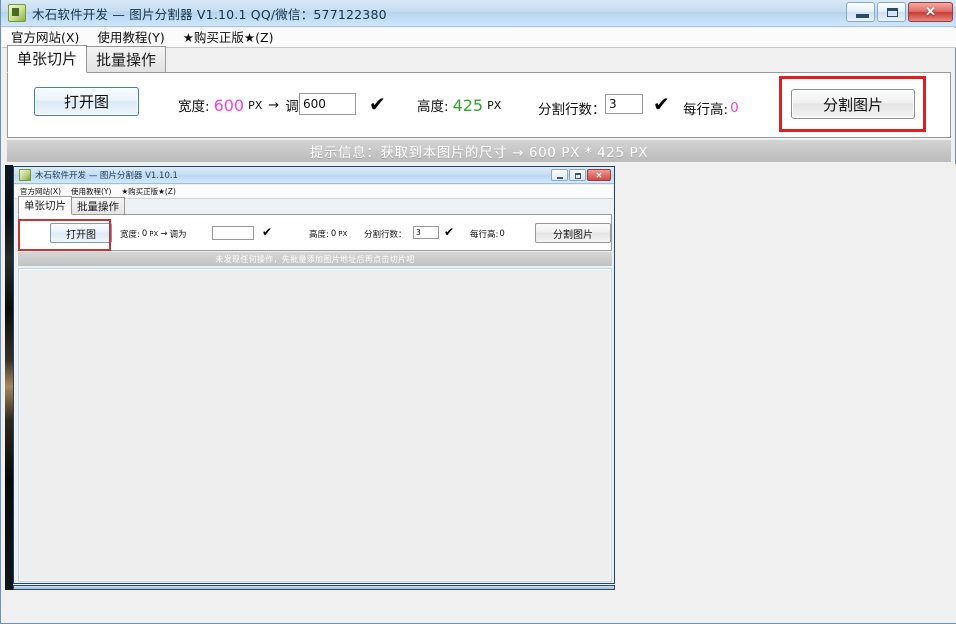 Image resolution: width=956 pixels, height=624 pixels. Describe the element at coordinates (862, 16) in the screenshot. I see `minimize-icon` at that location.